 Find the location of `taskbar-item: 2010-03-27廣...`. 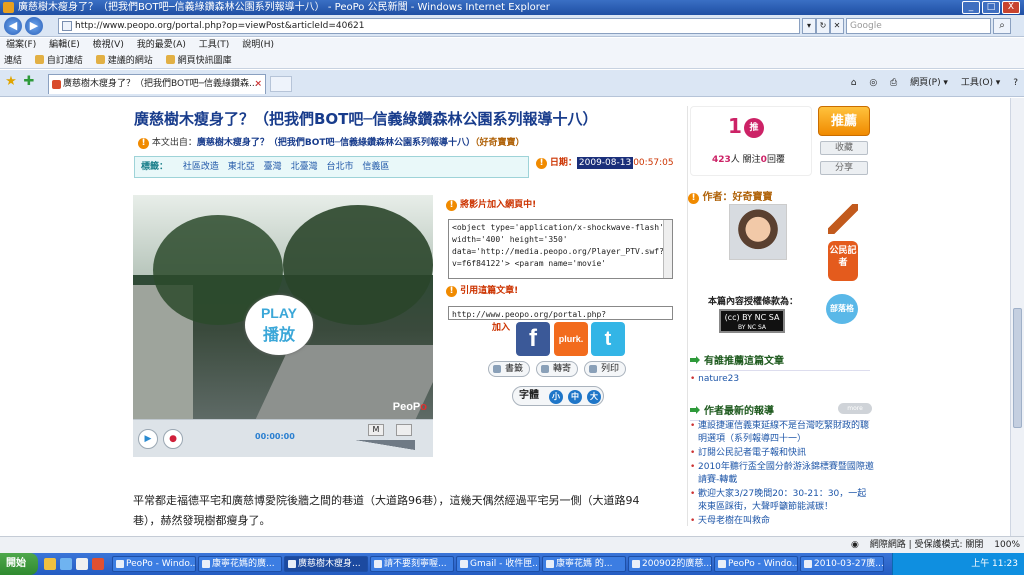

taskbar-item: 2010-03-27廣... is located at coordinates (842, 564).